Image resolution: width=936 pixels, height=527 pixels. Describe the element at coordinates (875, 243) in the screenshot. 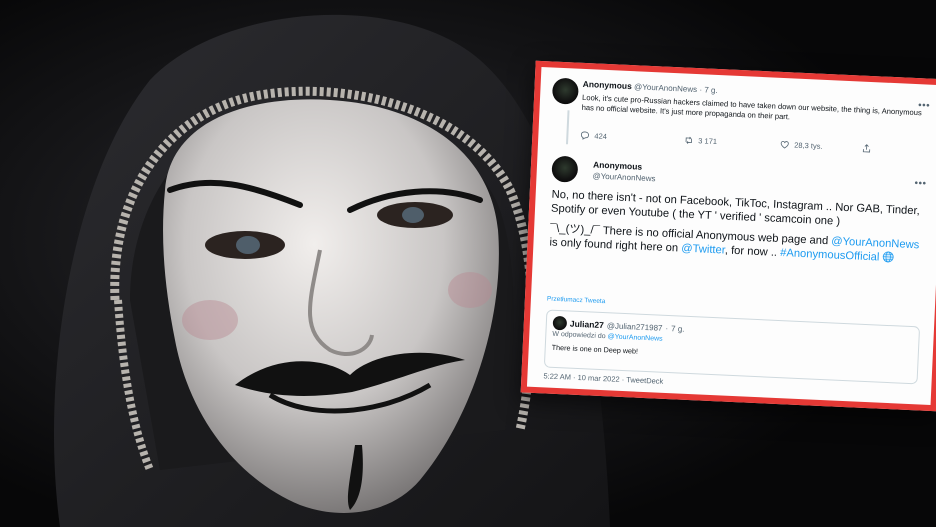

I see `mention-youranonnews: @YourAnonNews` at that location.